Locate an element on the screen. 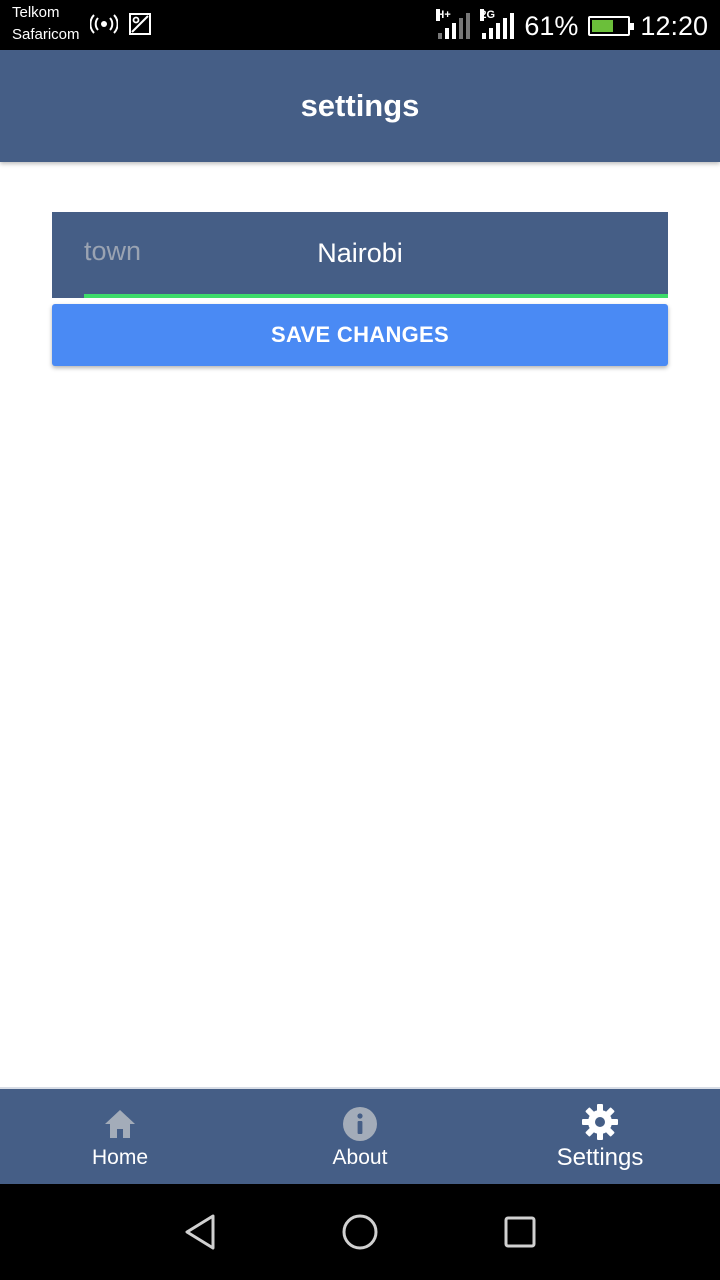 The height and width of the screenshot is (1280, 720). app-bar: settings is located at coordinates (360, 106).